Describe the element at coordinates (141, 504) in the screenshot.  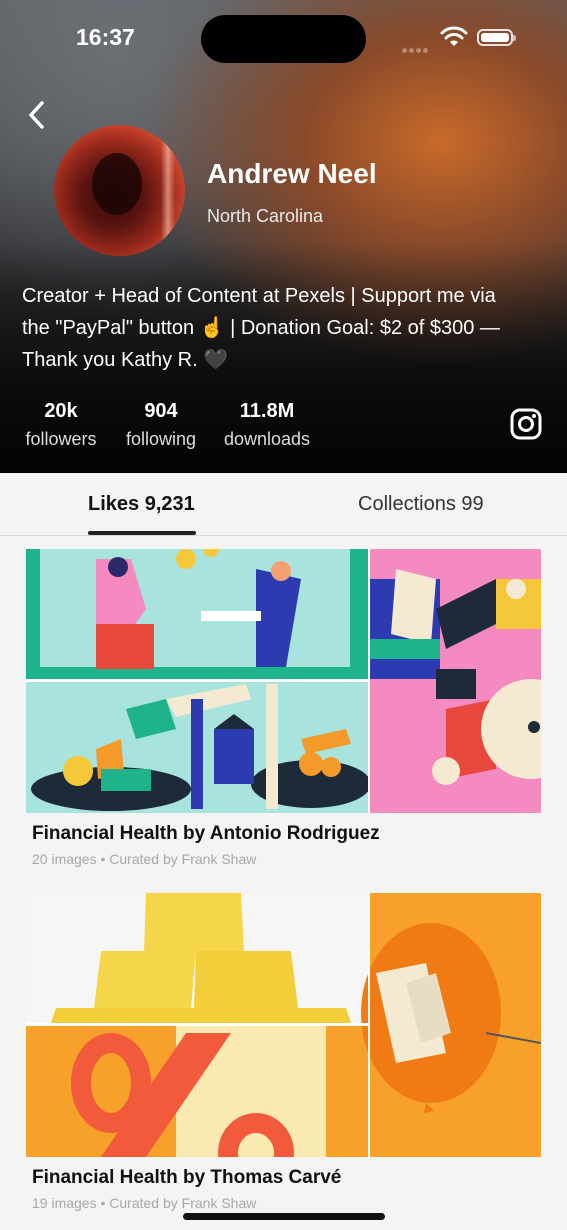
I see `tab-likes: Likes 9,231` at that location.